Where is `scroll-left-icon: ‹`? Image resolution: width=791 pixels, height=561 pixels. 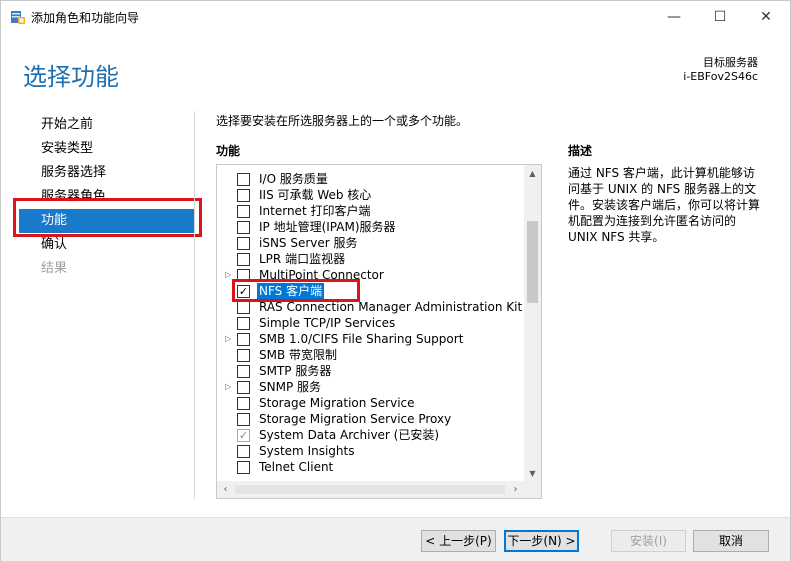 scroll-left-icon: ‹ is located at coordinates (225, 489).